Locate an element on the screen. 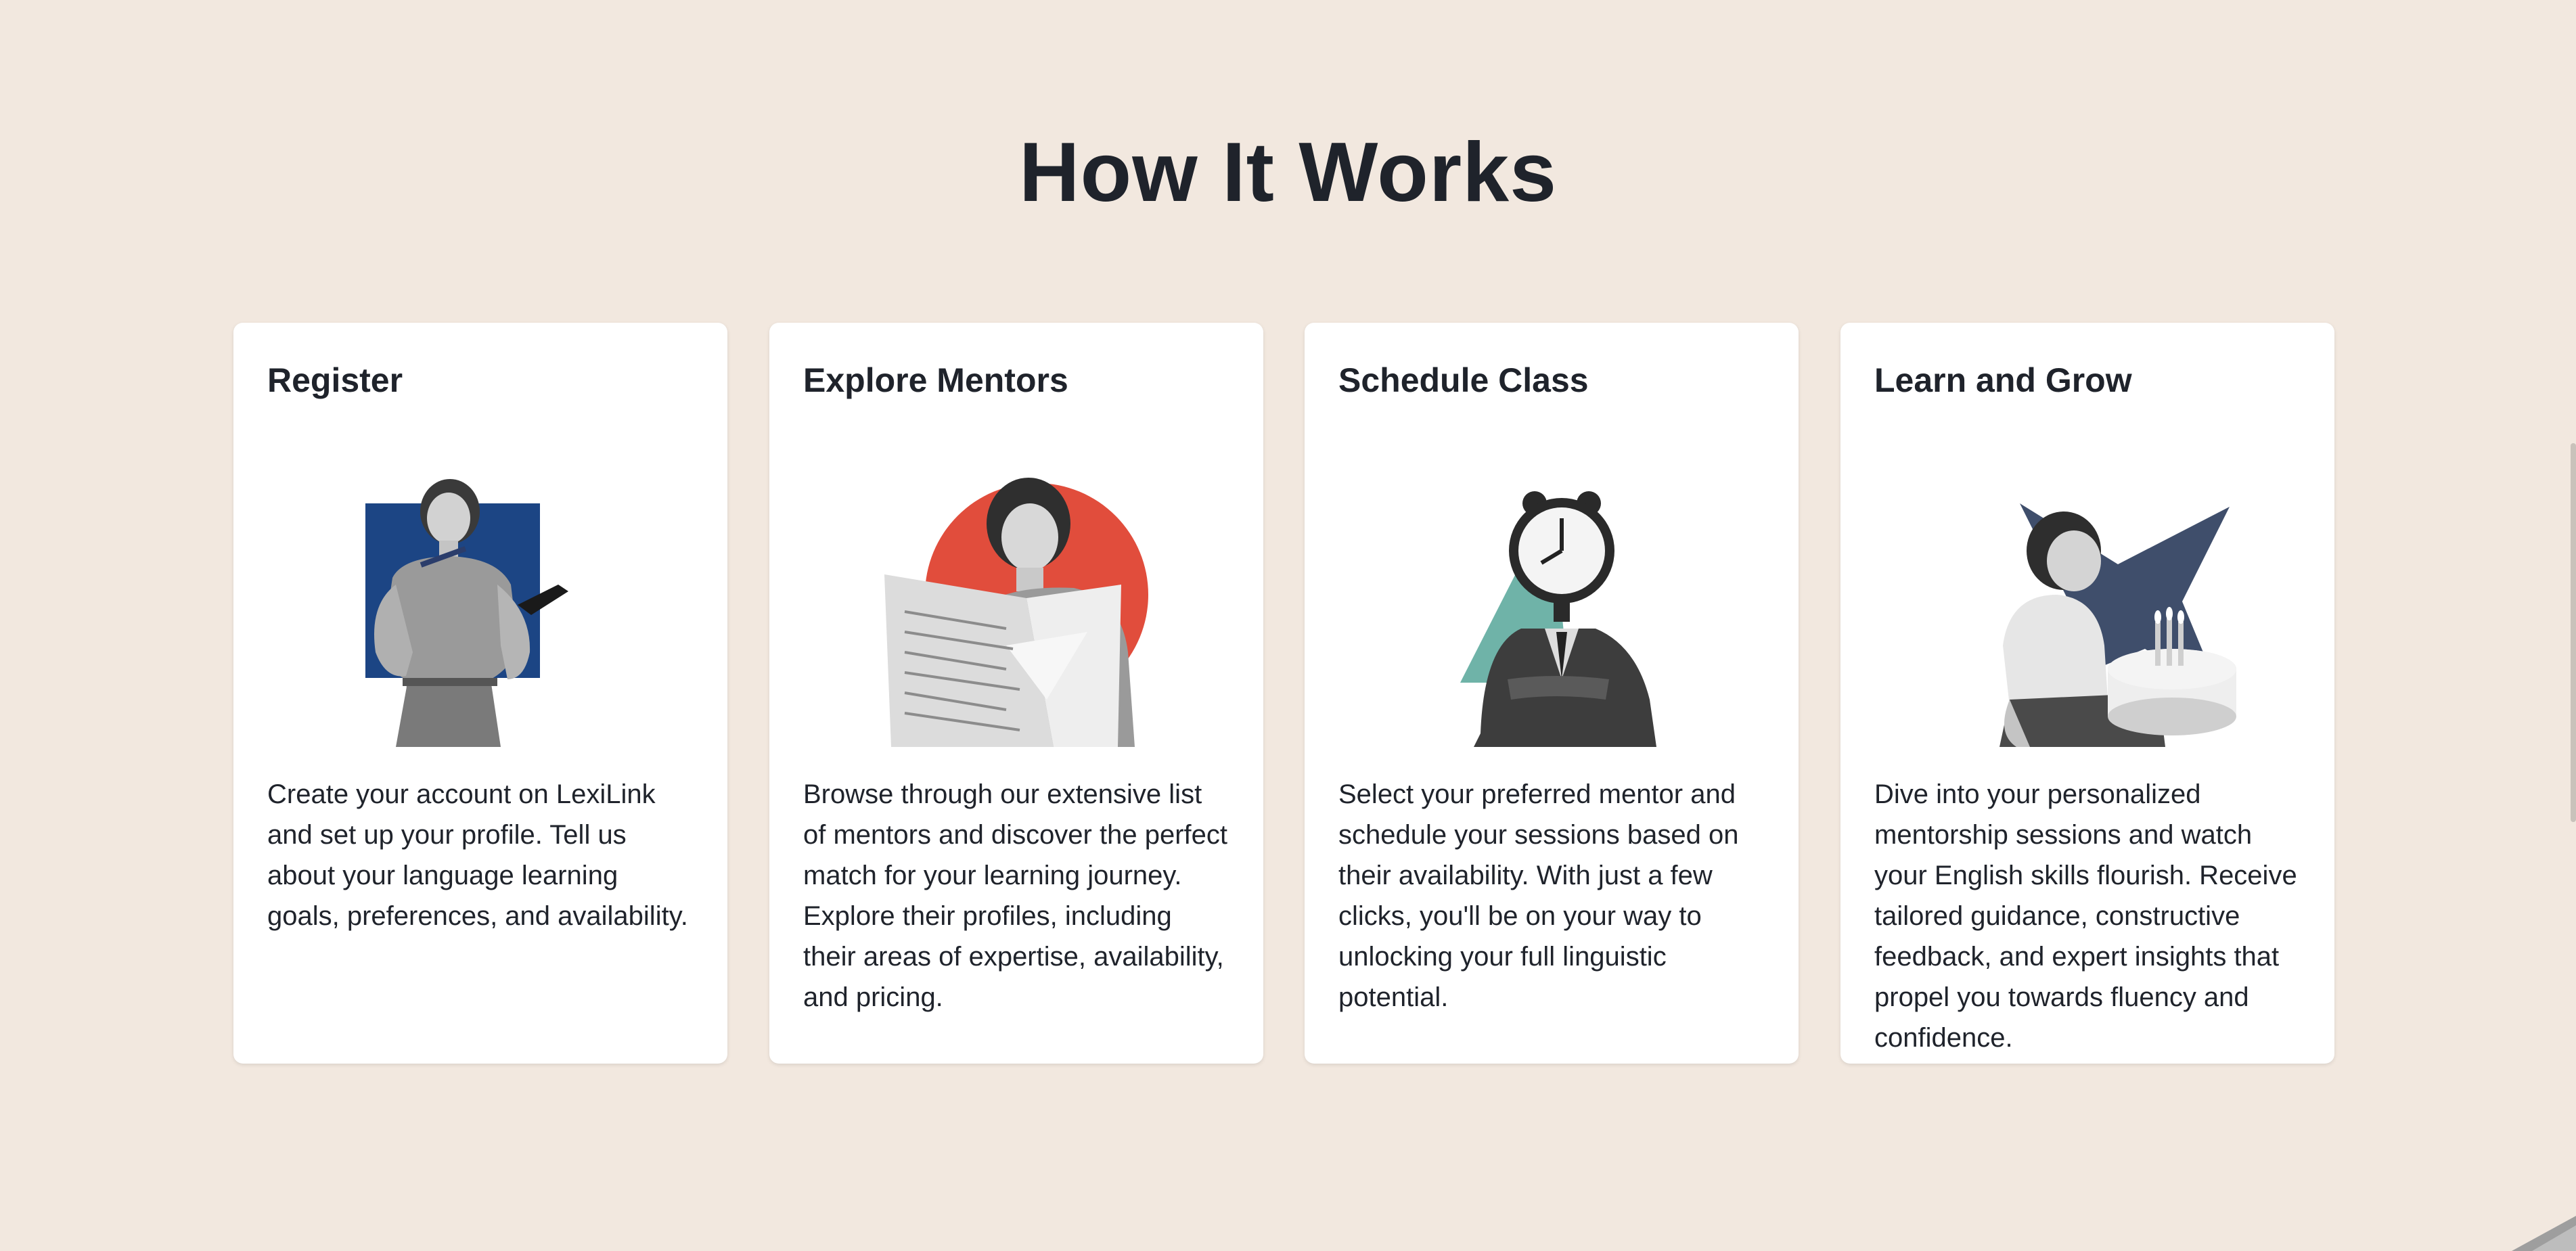 This screenshot has height=1251, width=2576. boy-with-birthday-cake-illustration is located at coordinates (2087, 611).